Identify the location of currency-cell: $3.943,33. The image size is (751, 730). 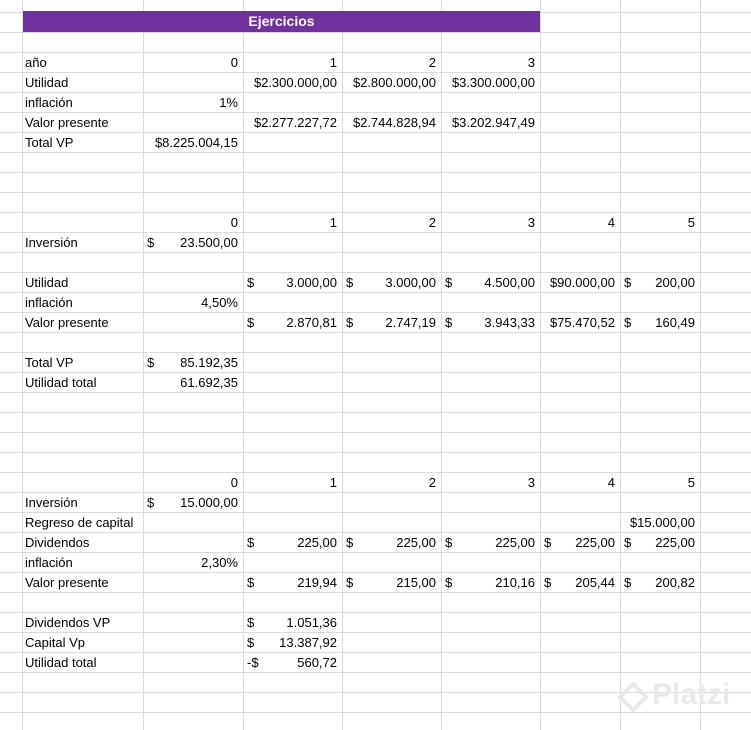
(490, 323).